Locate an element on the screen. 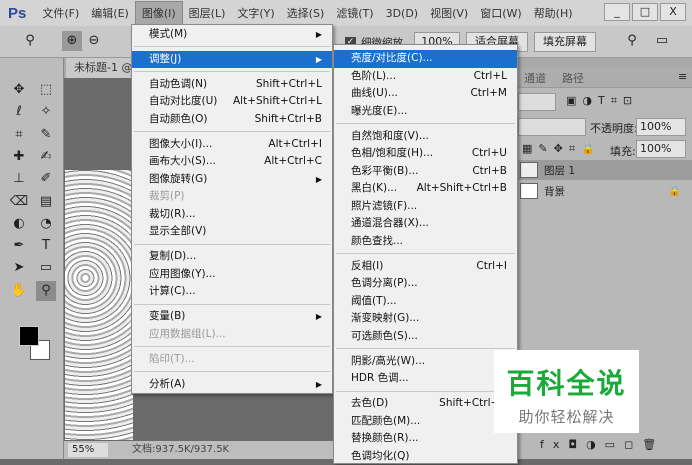 The width and height of the screenshot is (692, 465). menu-10: 帮助(H) is located at coordinates (553, 13).